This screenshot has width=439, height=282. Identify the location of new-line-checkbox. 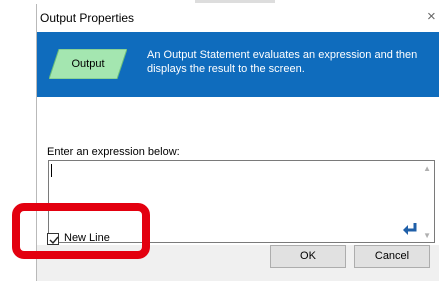
(53, 239).